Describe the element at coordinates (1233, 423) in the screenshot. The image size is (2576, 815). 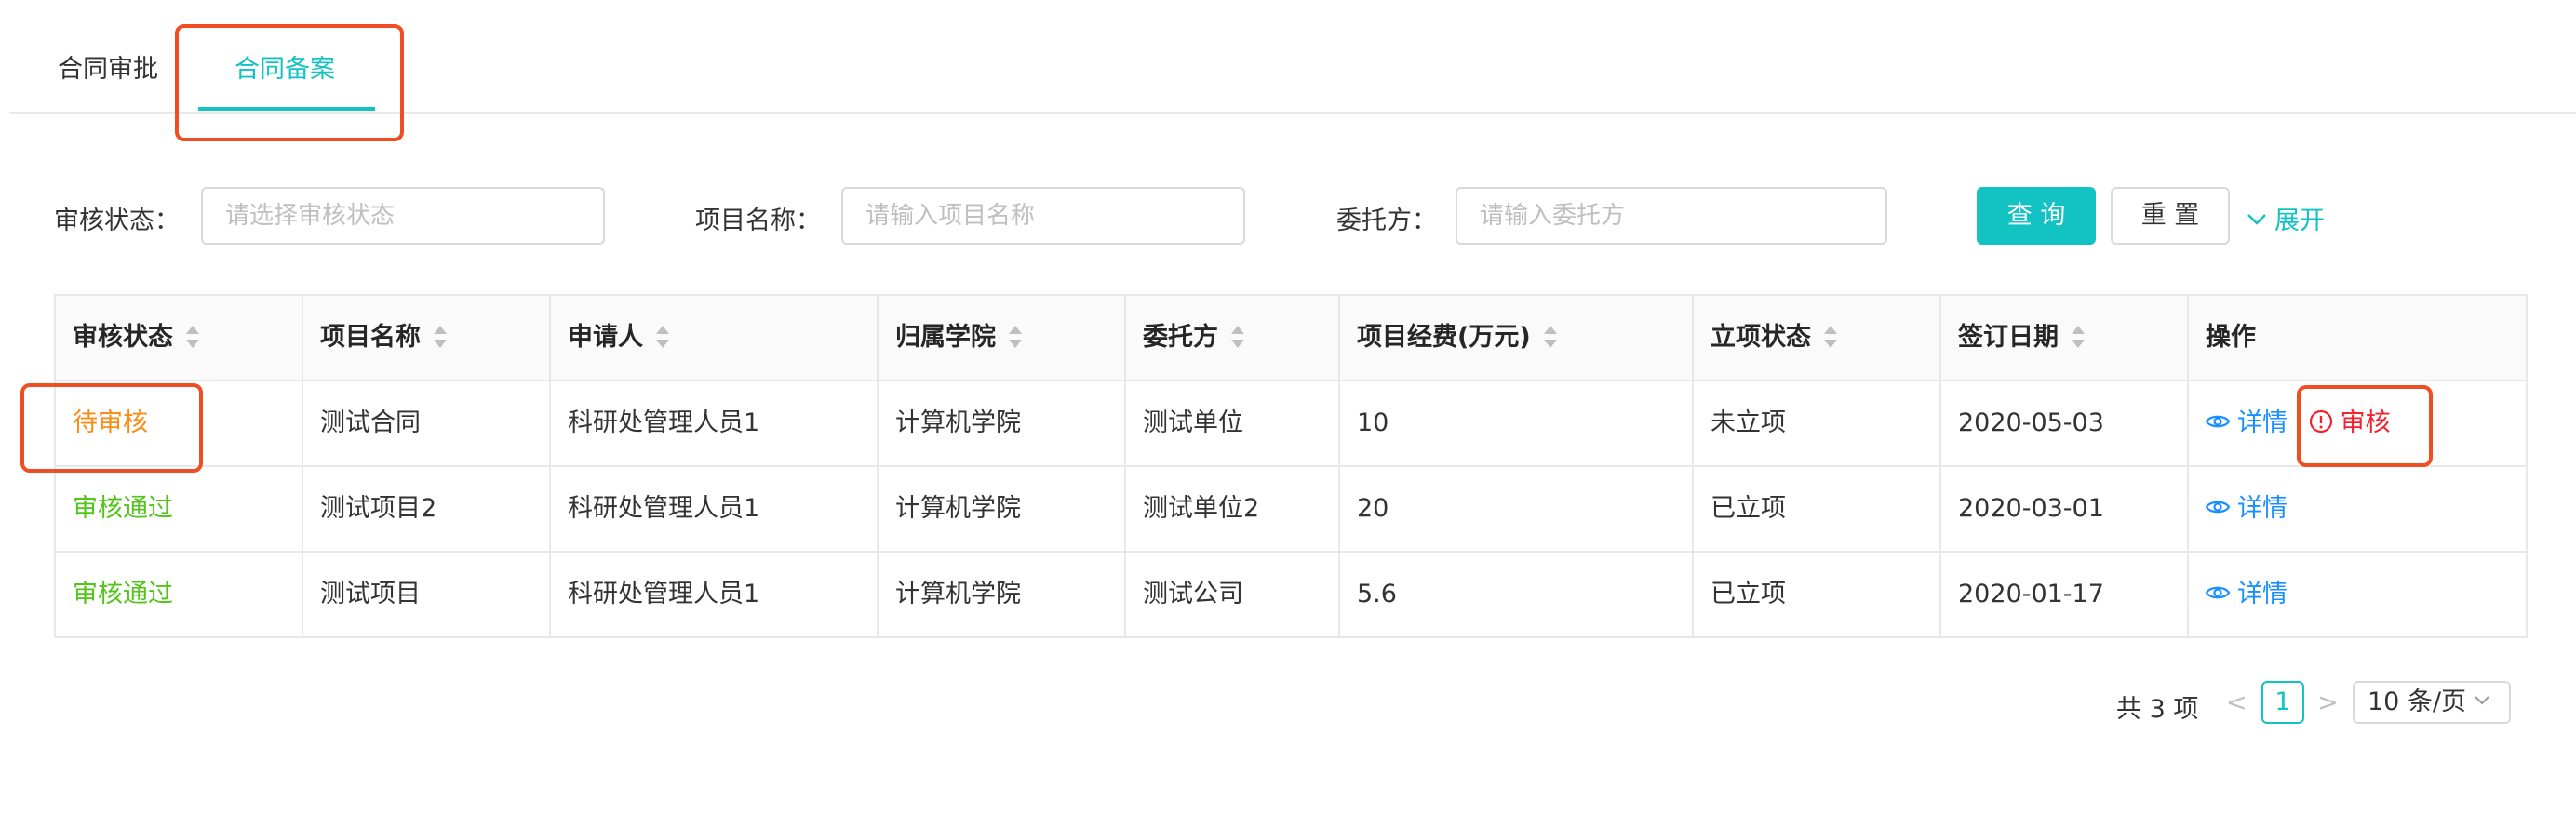
I see `client-cell: 测试单位` at that location.